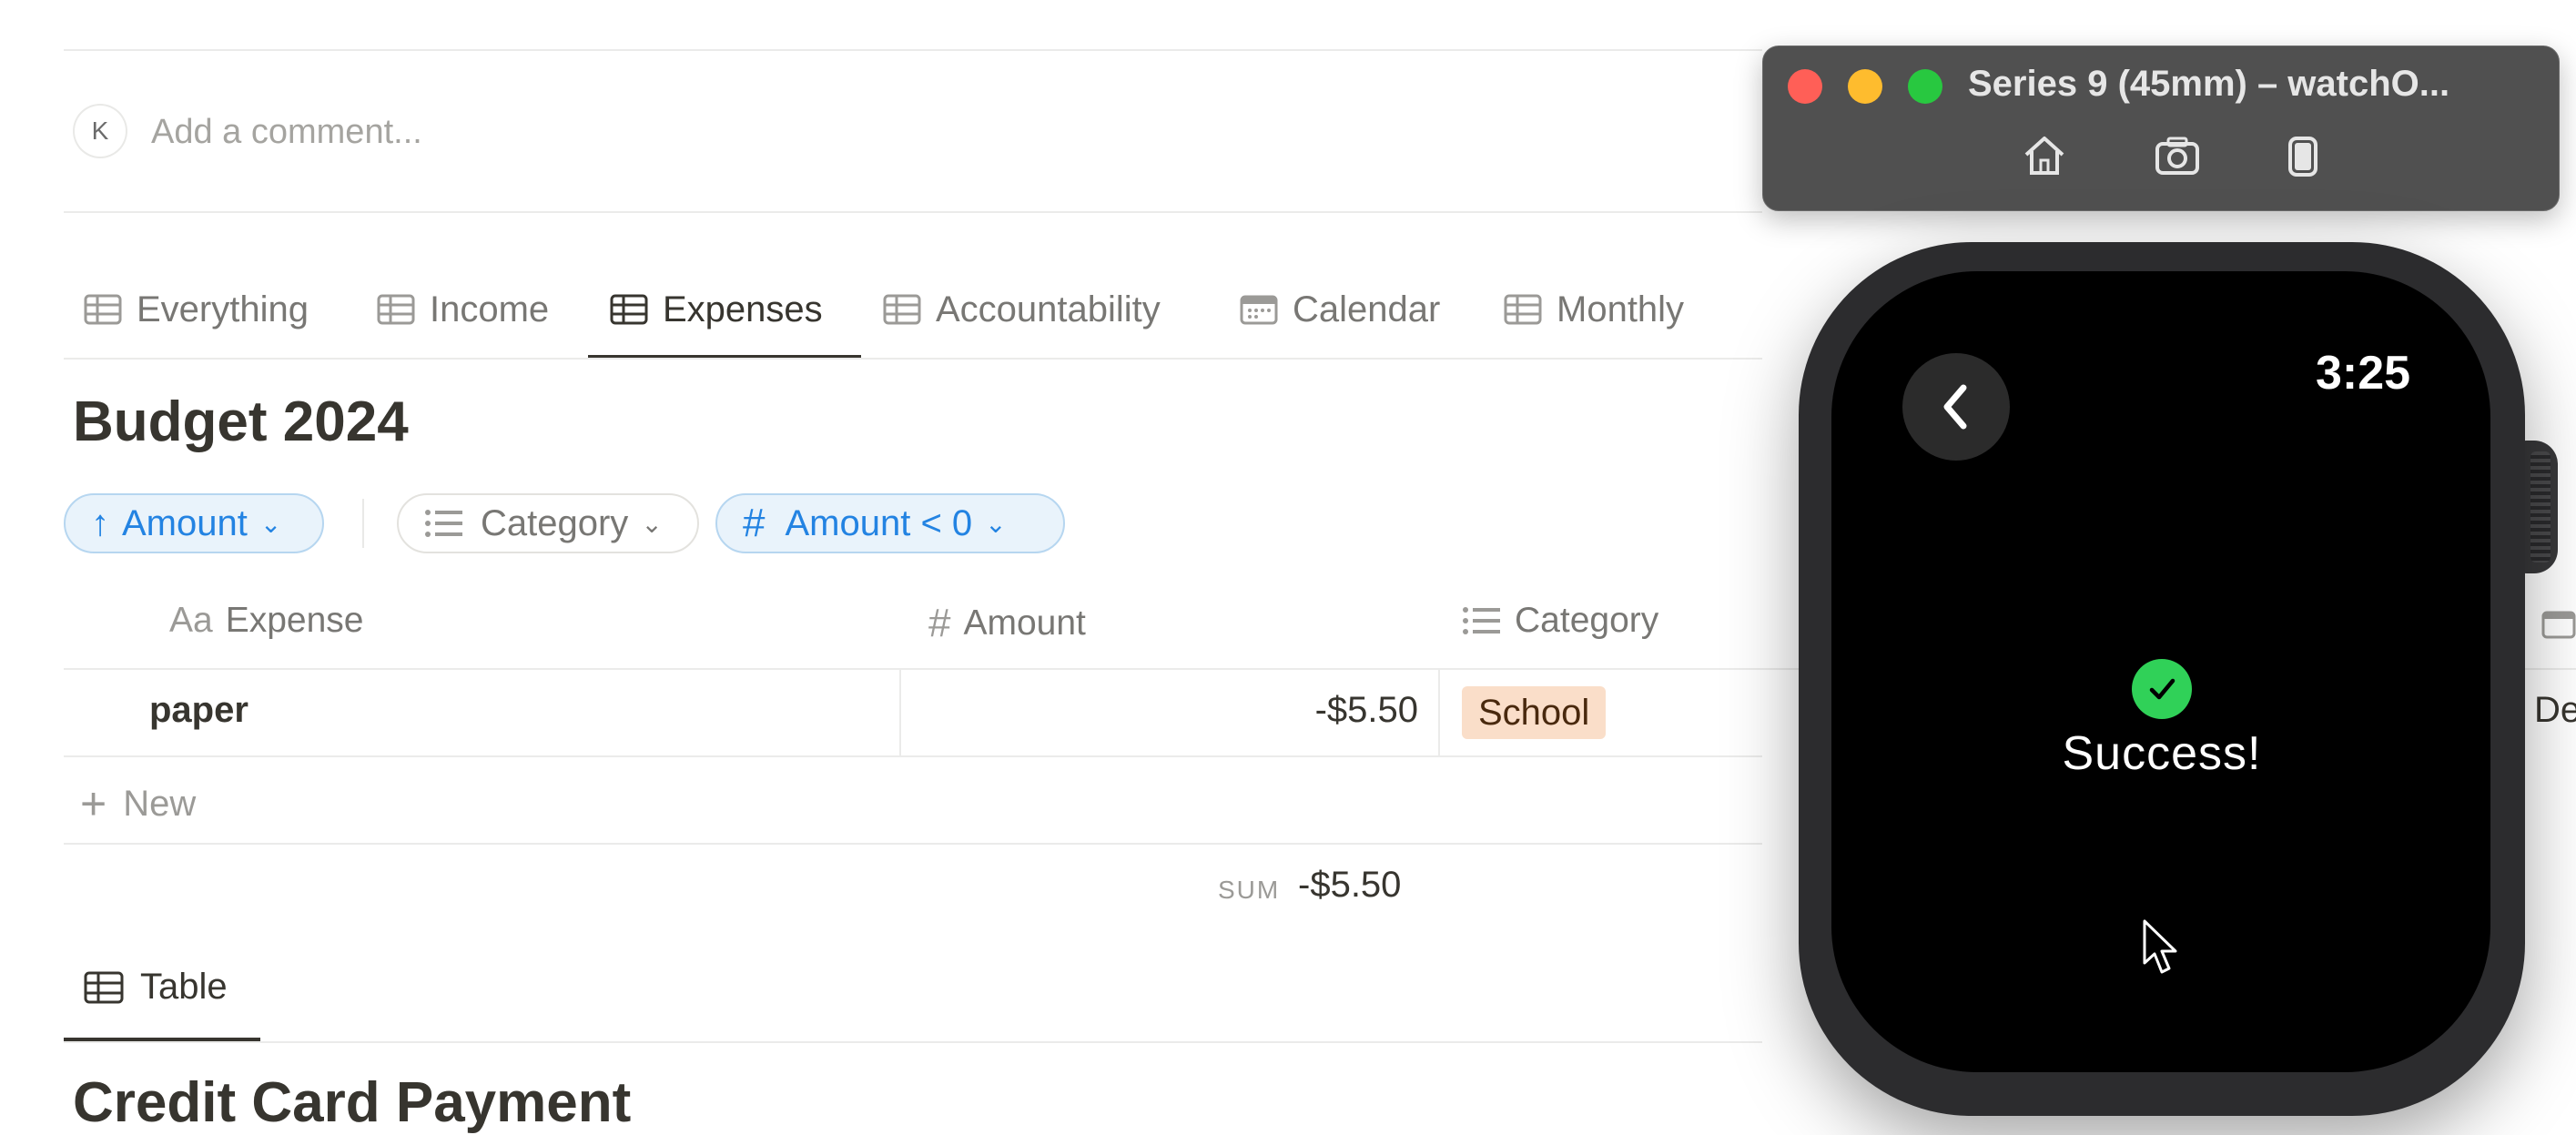 The height and width of the screenshot is (1135, 2576). Describe the element at coordinates (939, 623) in the screenshot. I see `number-type-icon: #` at that location.